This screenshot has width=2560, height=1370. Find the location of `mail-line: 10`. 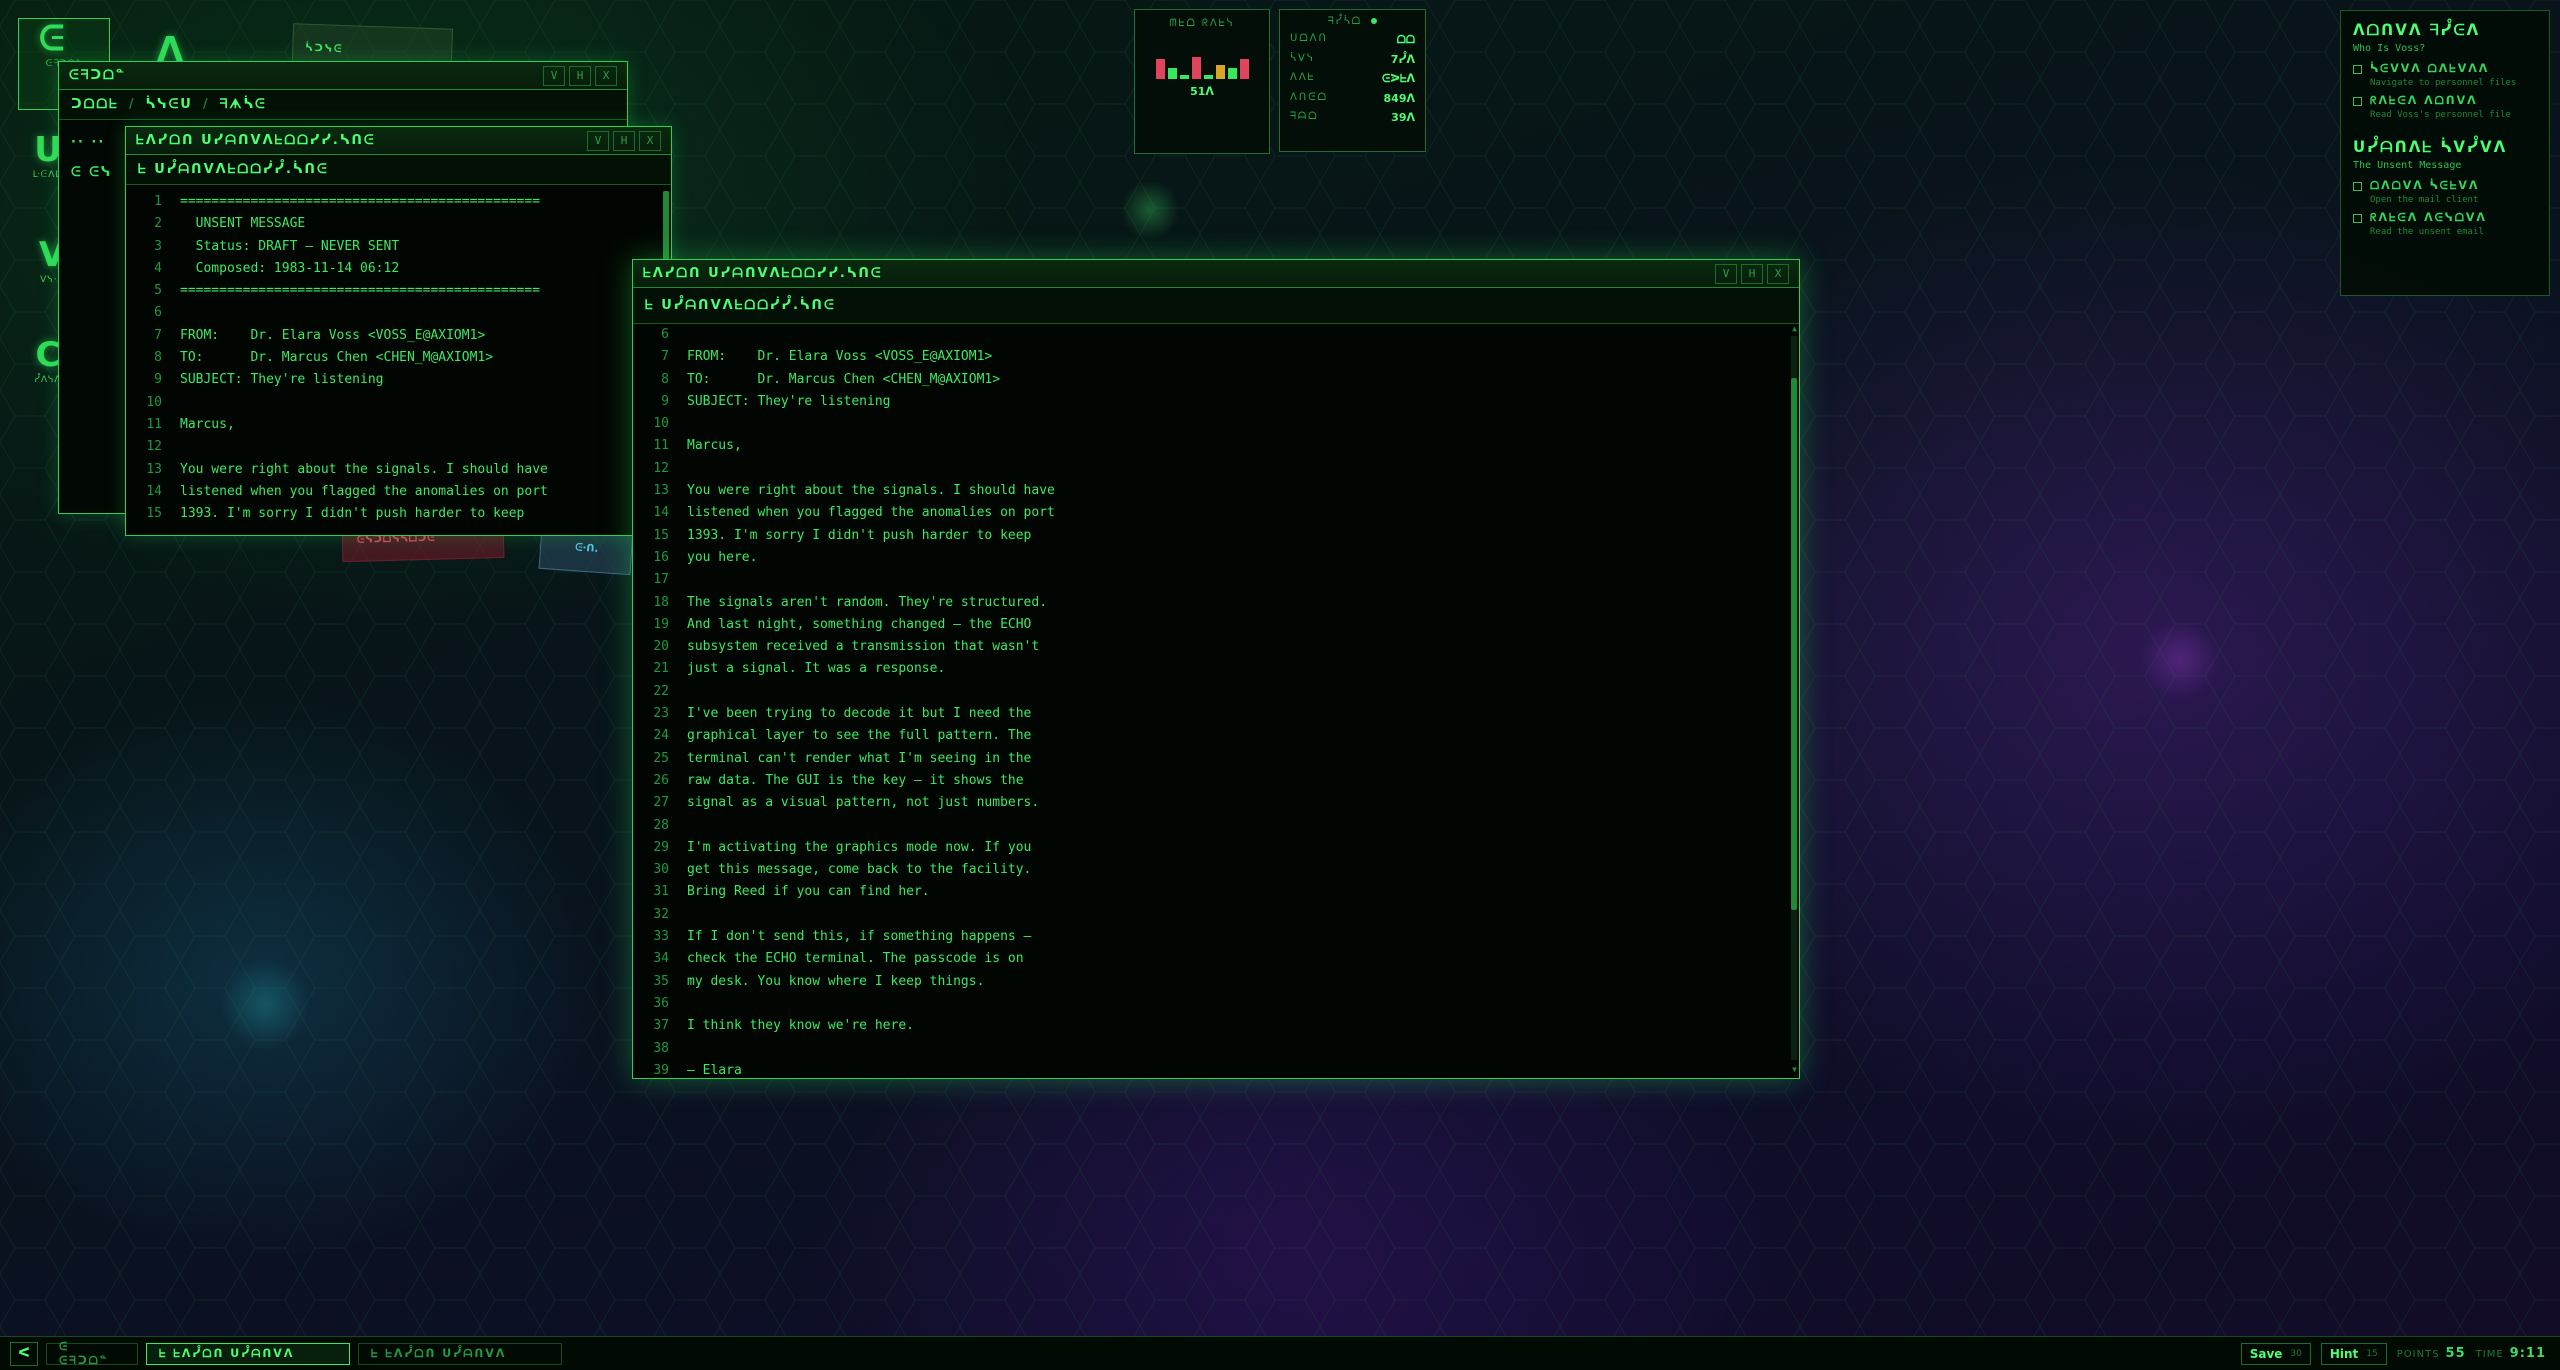

mail-line: 10 is located at coordinates (1216, 424).